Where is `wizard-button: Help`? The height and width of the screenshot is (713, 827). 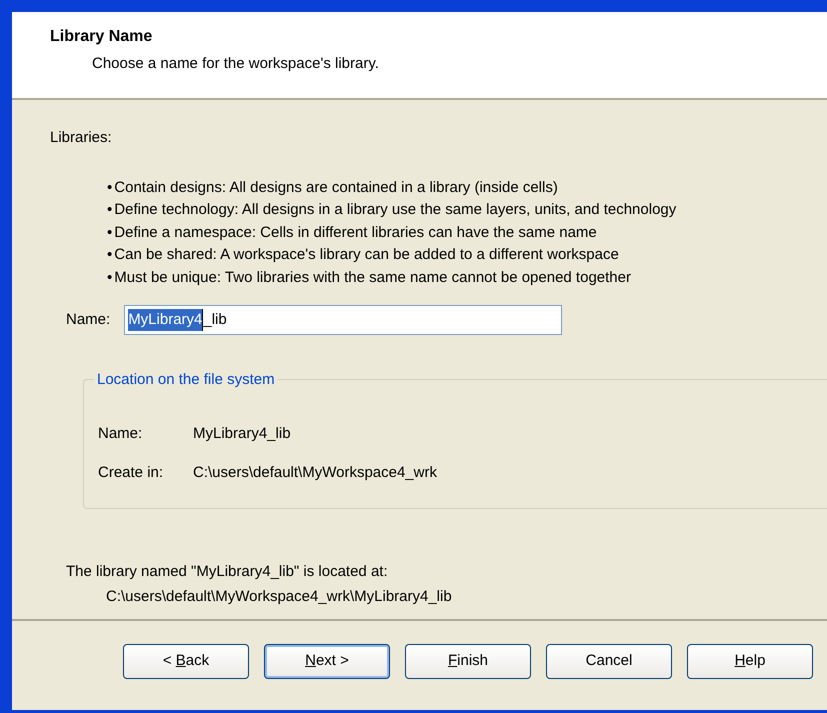 wizard-button: Help is located at coordinates (750, 661).